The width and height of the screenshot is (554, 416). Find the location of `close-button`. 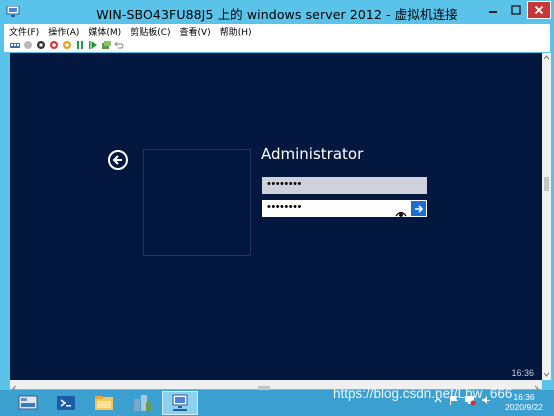

close-button is located at coordinates (539, 10).